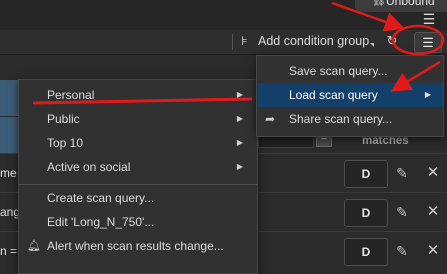  I want to click on menu-item-active-on-social: Active on social ▶, so click(138, 167).